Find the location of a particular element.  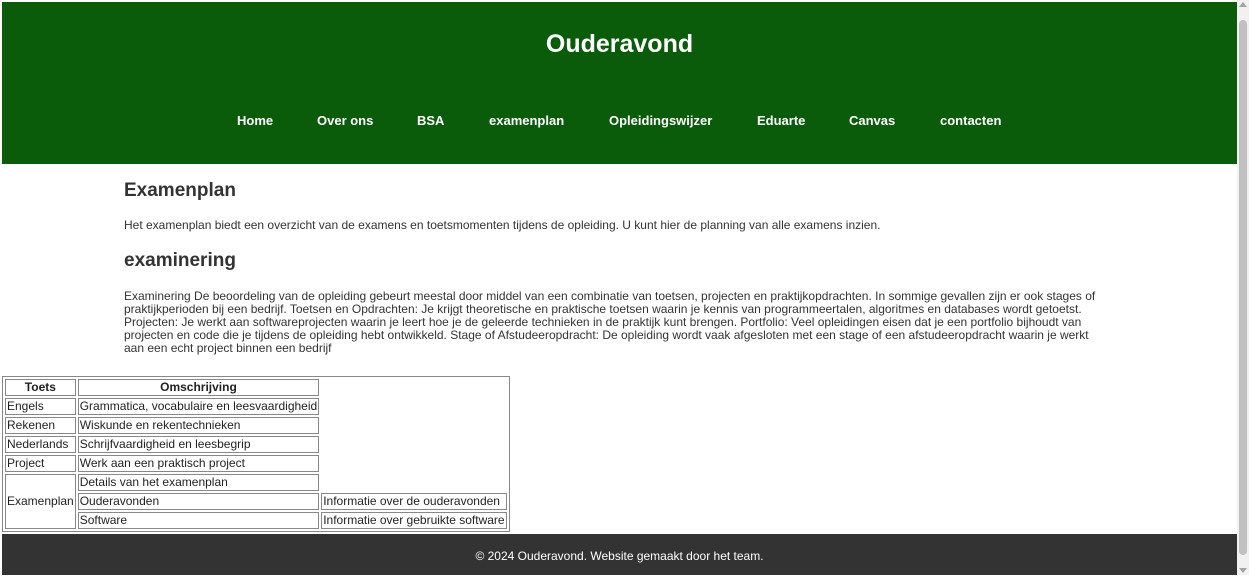

nav-eduarte: Eduarte is located at coordinates (781, 120).